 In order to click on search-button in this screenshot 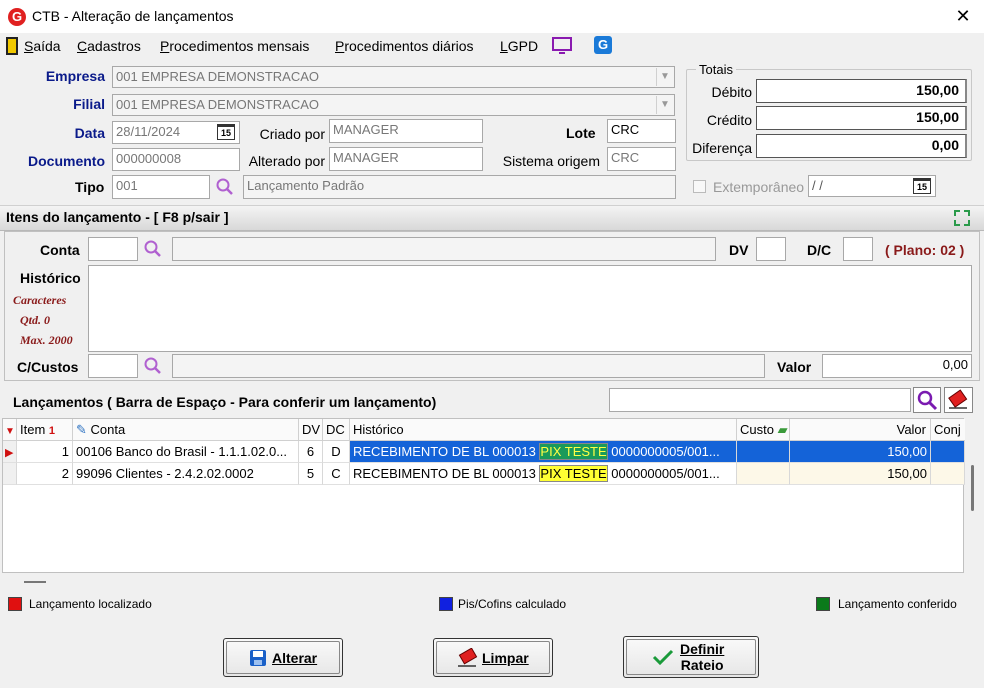, I will do `click(927, 400)`.